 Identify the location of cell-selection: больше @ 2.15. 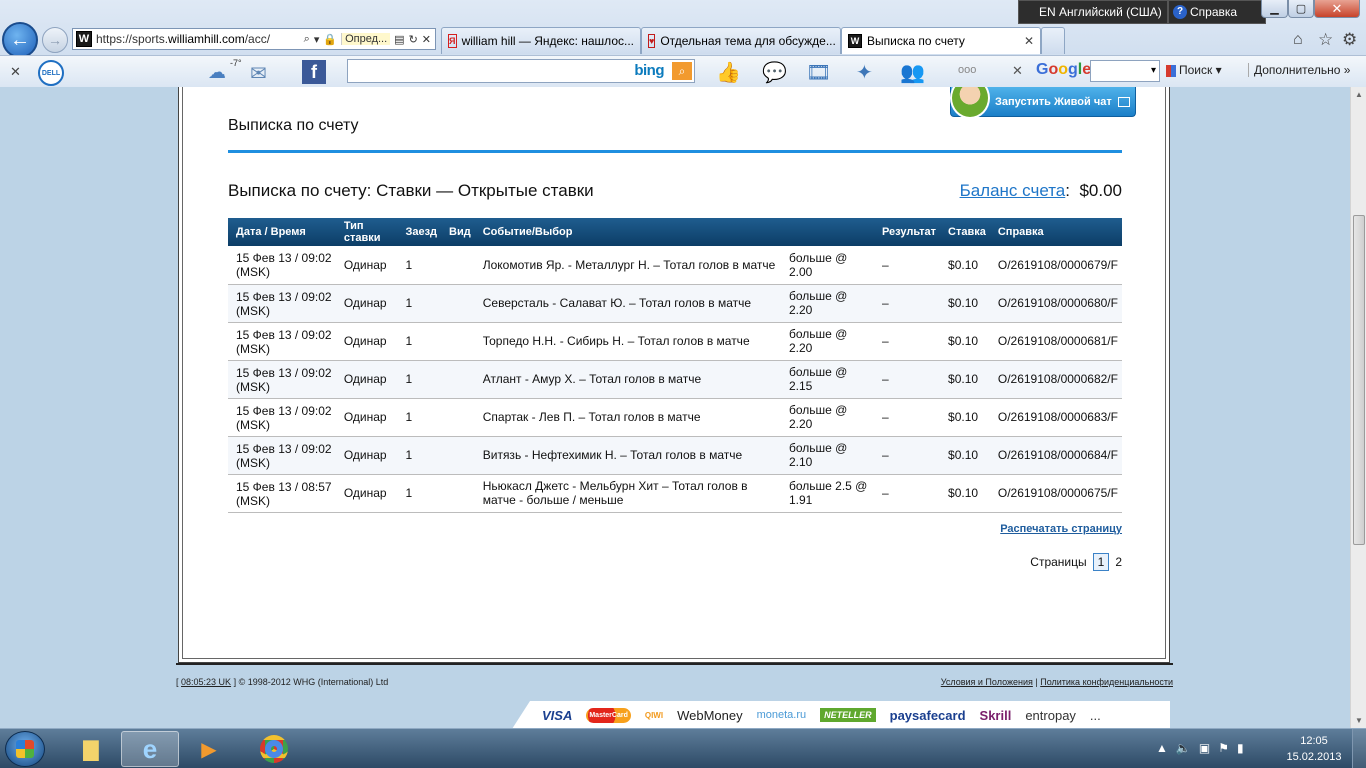
(827, 379).